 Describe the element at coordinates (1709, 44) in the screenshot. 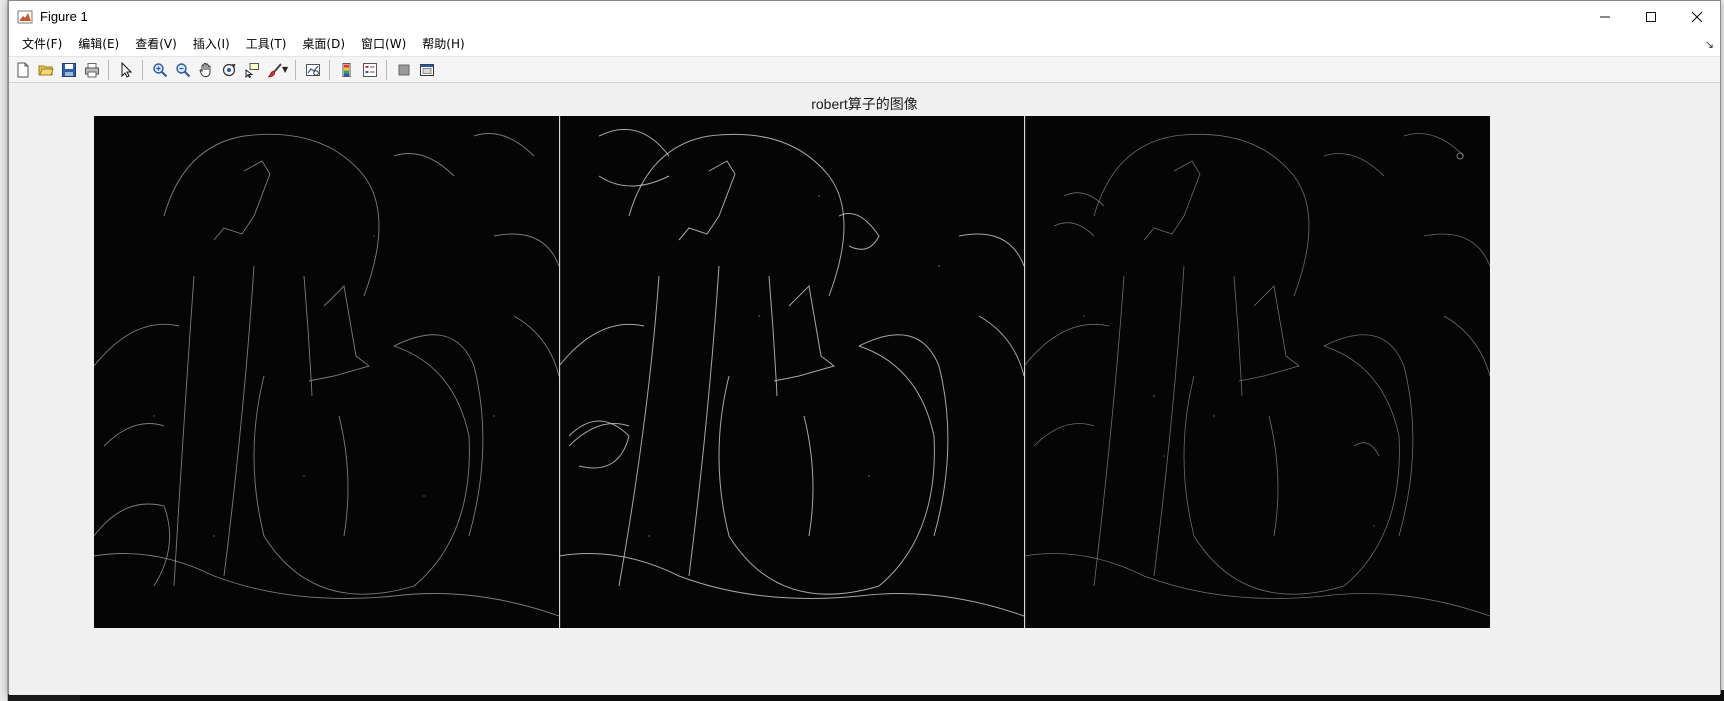

I see `dock-arrow-icon: ↘` at that location.